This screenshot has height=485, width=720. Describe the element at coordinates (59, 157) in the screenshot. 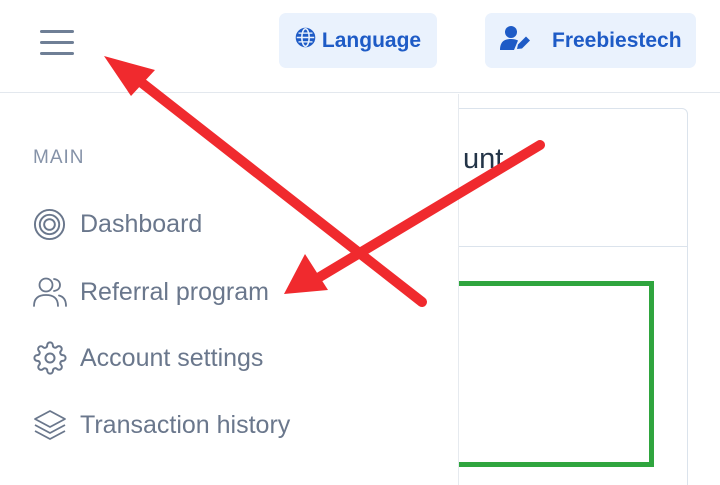

I see `section-label-main: MAIN` at that location.